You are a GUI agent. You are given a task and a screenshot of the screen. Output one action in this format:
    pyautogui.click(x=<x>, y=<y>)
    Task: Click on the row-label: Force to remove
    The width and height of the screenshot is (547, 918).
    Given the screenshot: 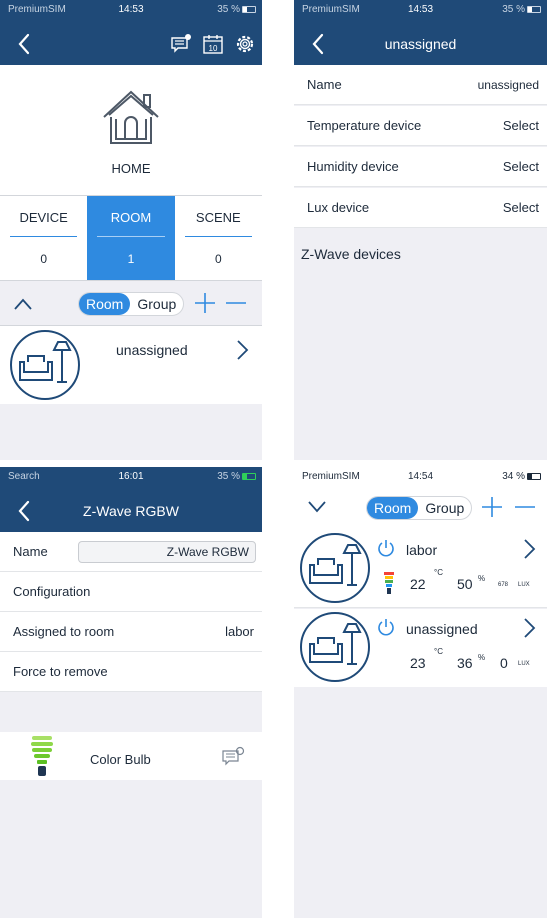 What is the action you would take?
    pyautogui.click(x=60, y=671)
    